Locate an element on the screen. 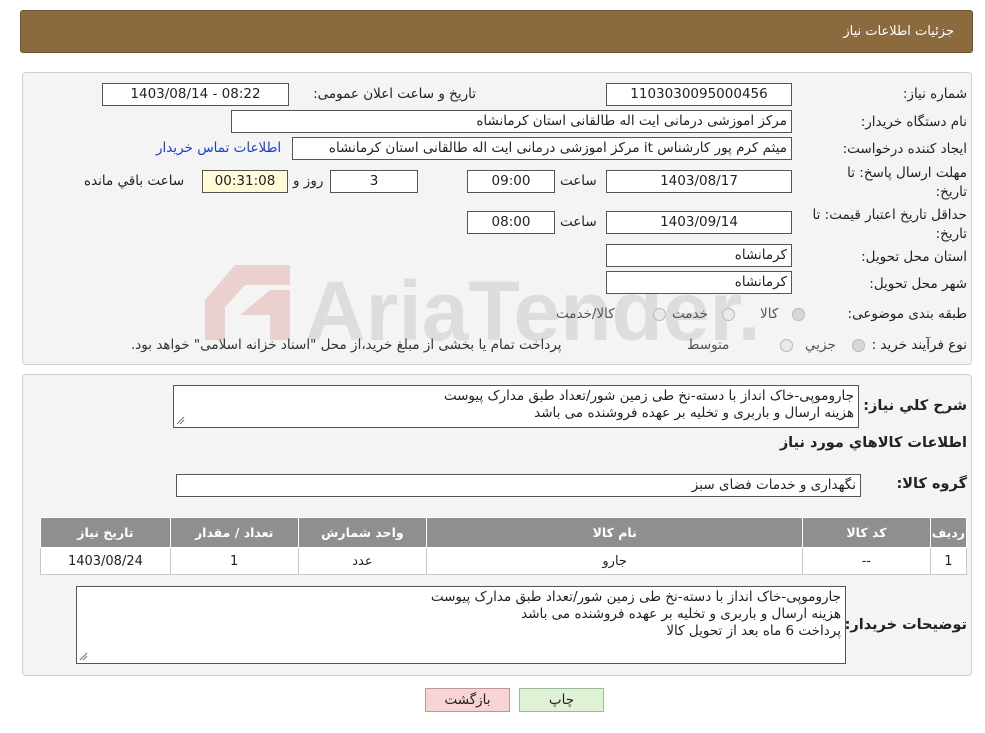  buyer-notes-label: توضیحات خریدار: is located at coordinates (905, 625).